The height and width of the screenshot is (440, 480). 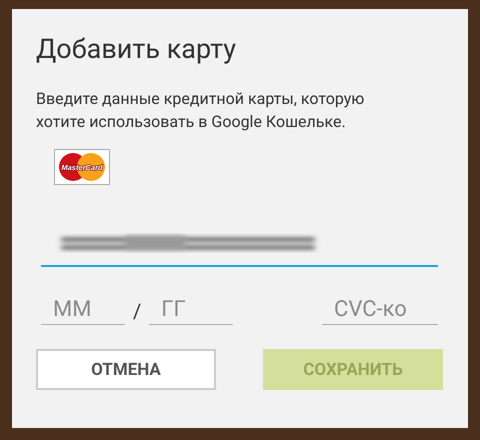 I want to click on cvc-field: CVC-ко, so click(x=380, y=310).